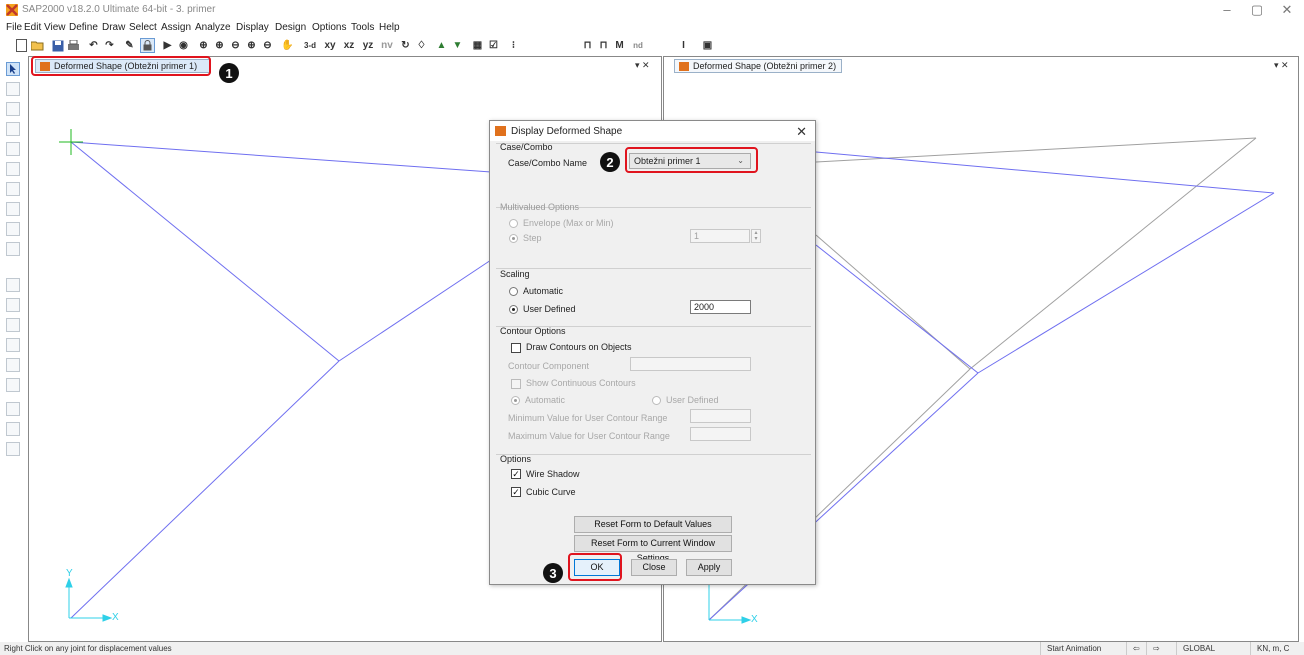 The width and height of the screenshot is (1304, 655). Describe the element at coordinates (690, 364) in the screenshot. I see `contour-component-field` at that location.